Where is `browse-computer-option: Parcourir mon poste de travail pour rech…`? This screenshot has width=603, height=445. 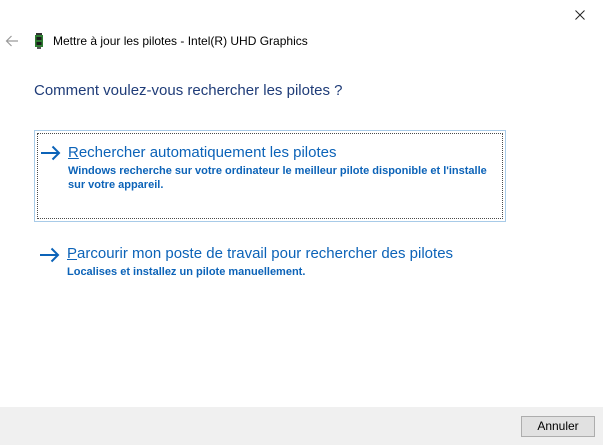
browse-computer-option: Parcourir mon poste de travail pour rech… is located at coordinates (270, 263).